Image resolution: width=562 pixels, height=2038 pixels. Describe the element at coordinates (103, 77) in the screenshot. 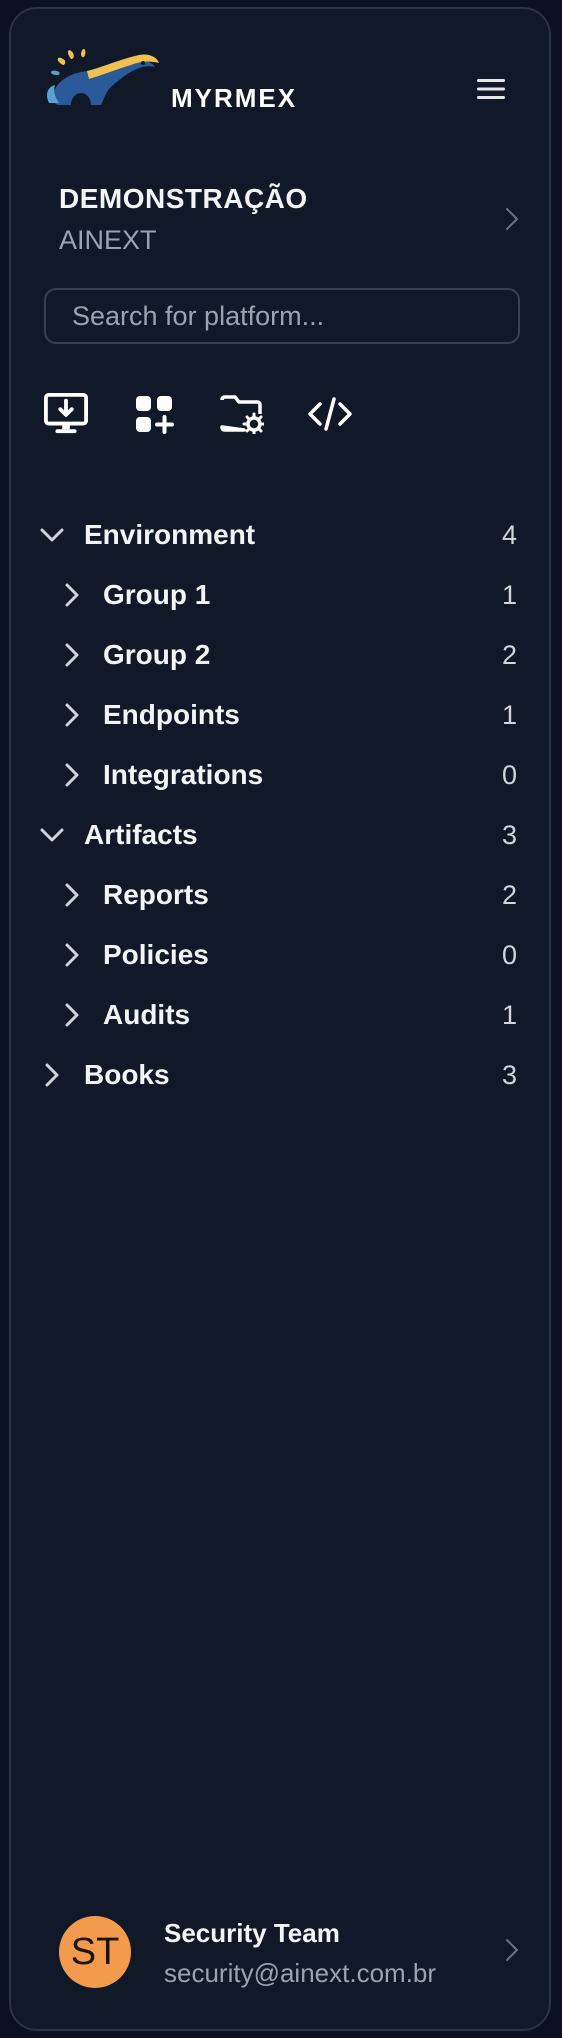

I see `anteater-logo-icon` at that location.